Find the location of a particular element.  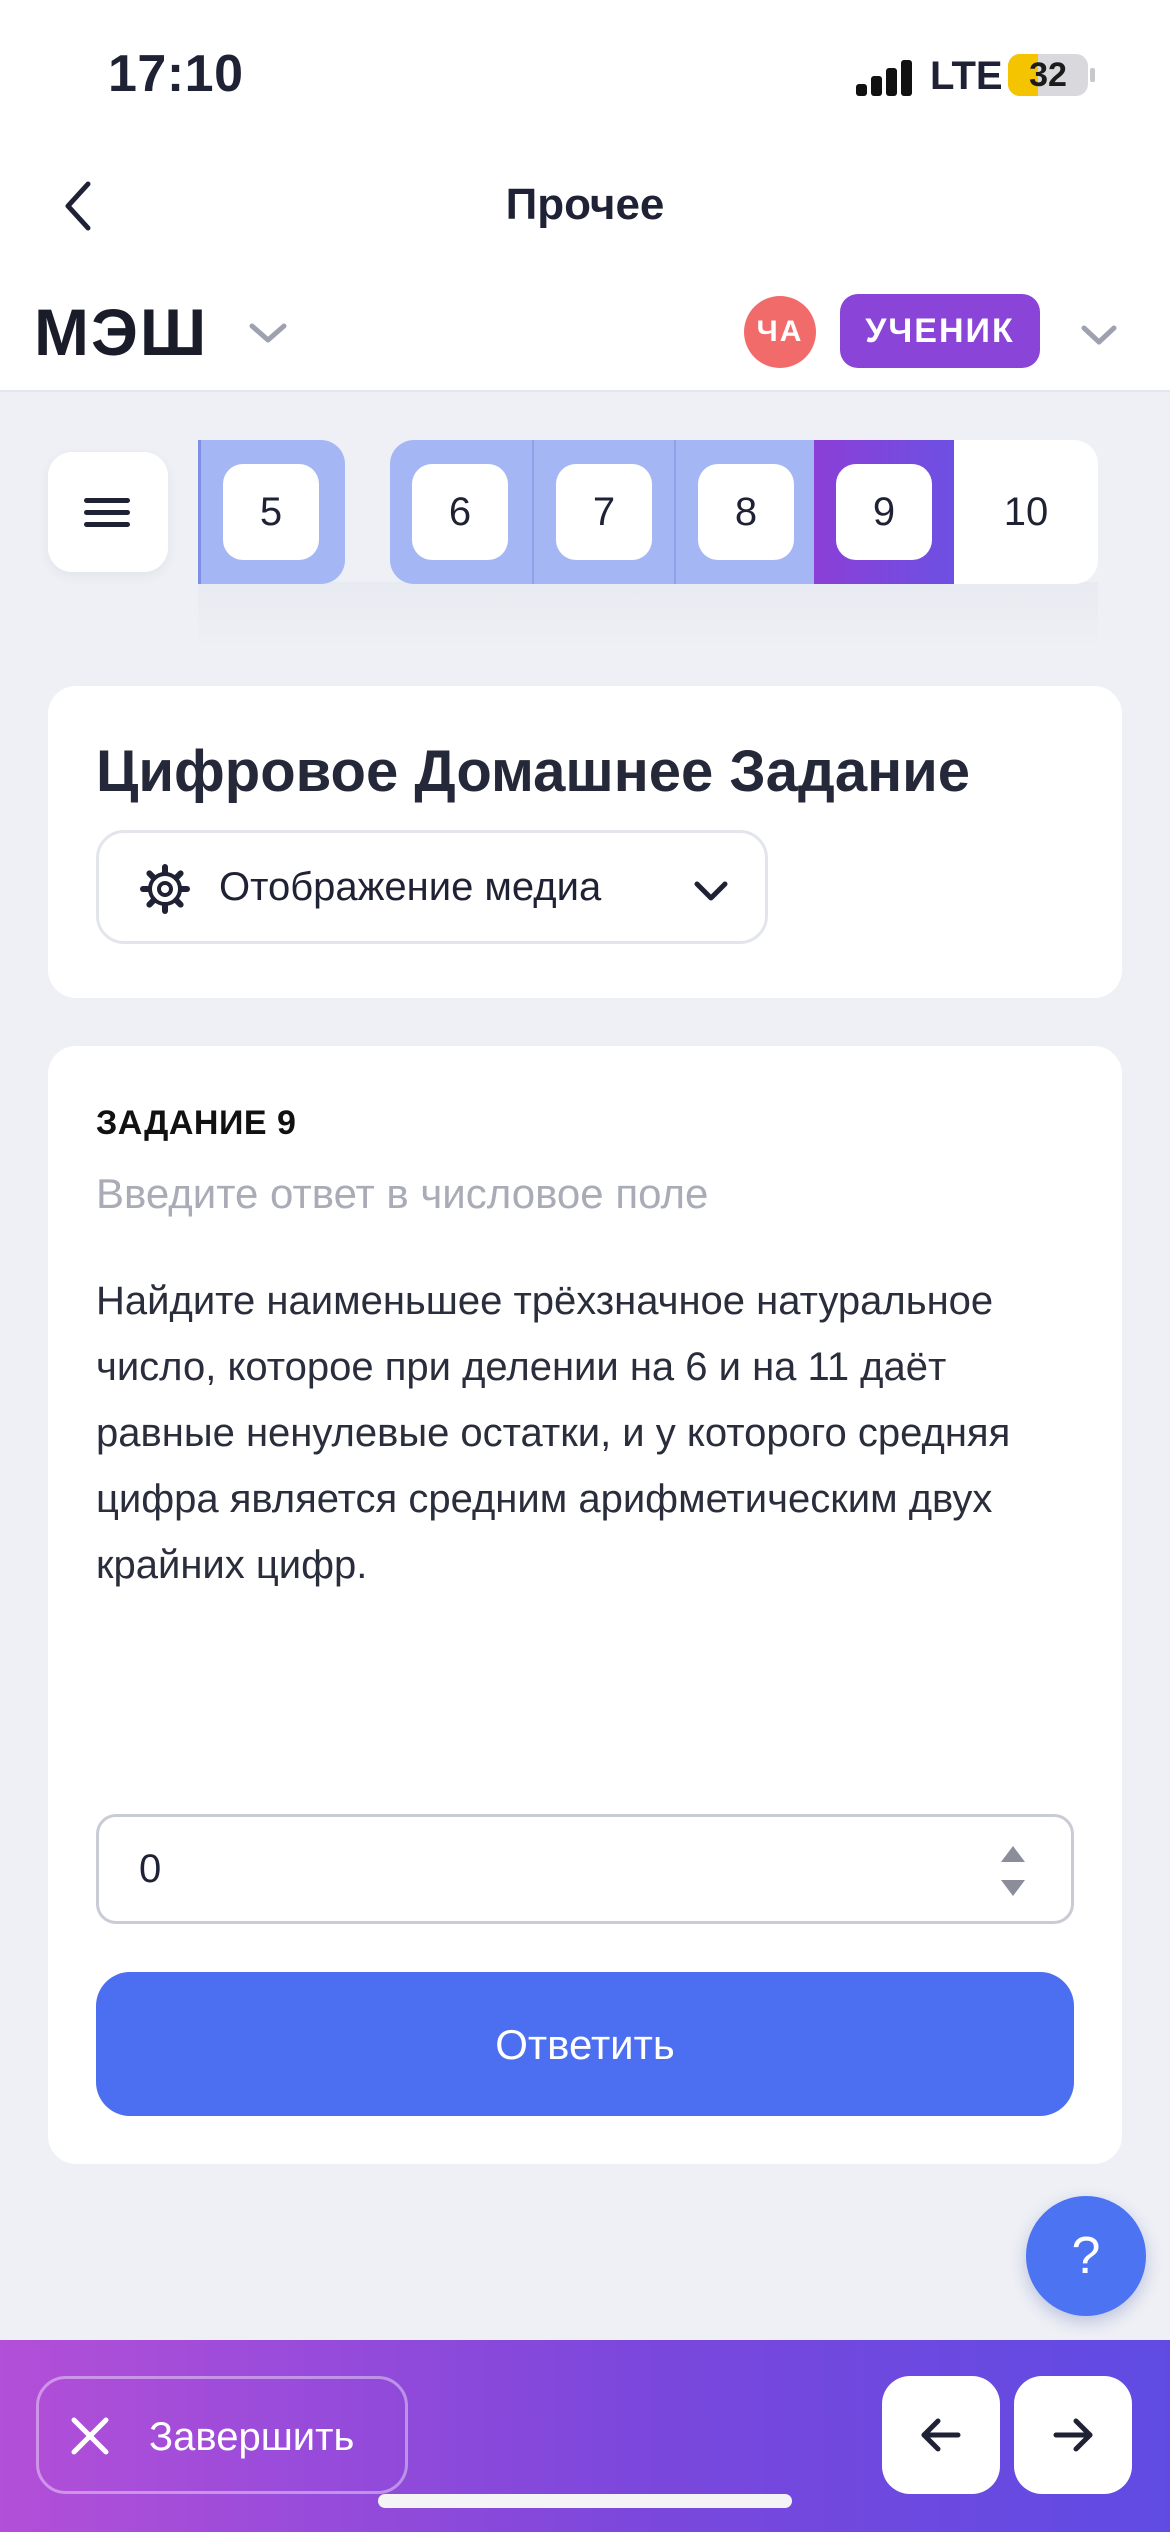

finish-label: Завершить is located at coordinates (252, 2437).